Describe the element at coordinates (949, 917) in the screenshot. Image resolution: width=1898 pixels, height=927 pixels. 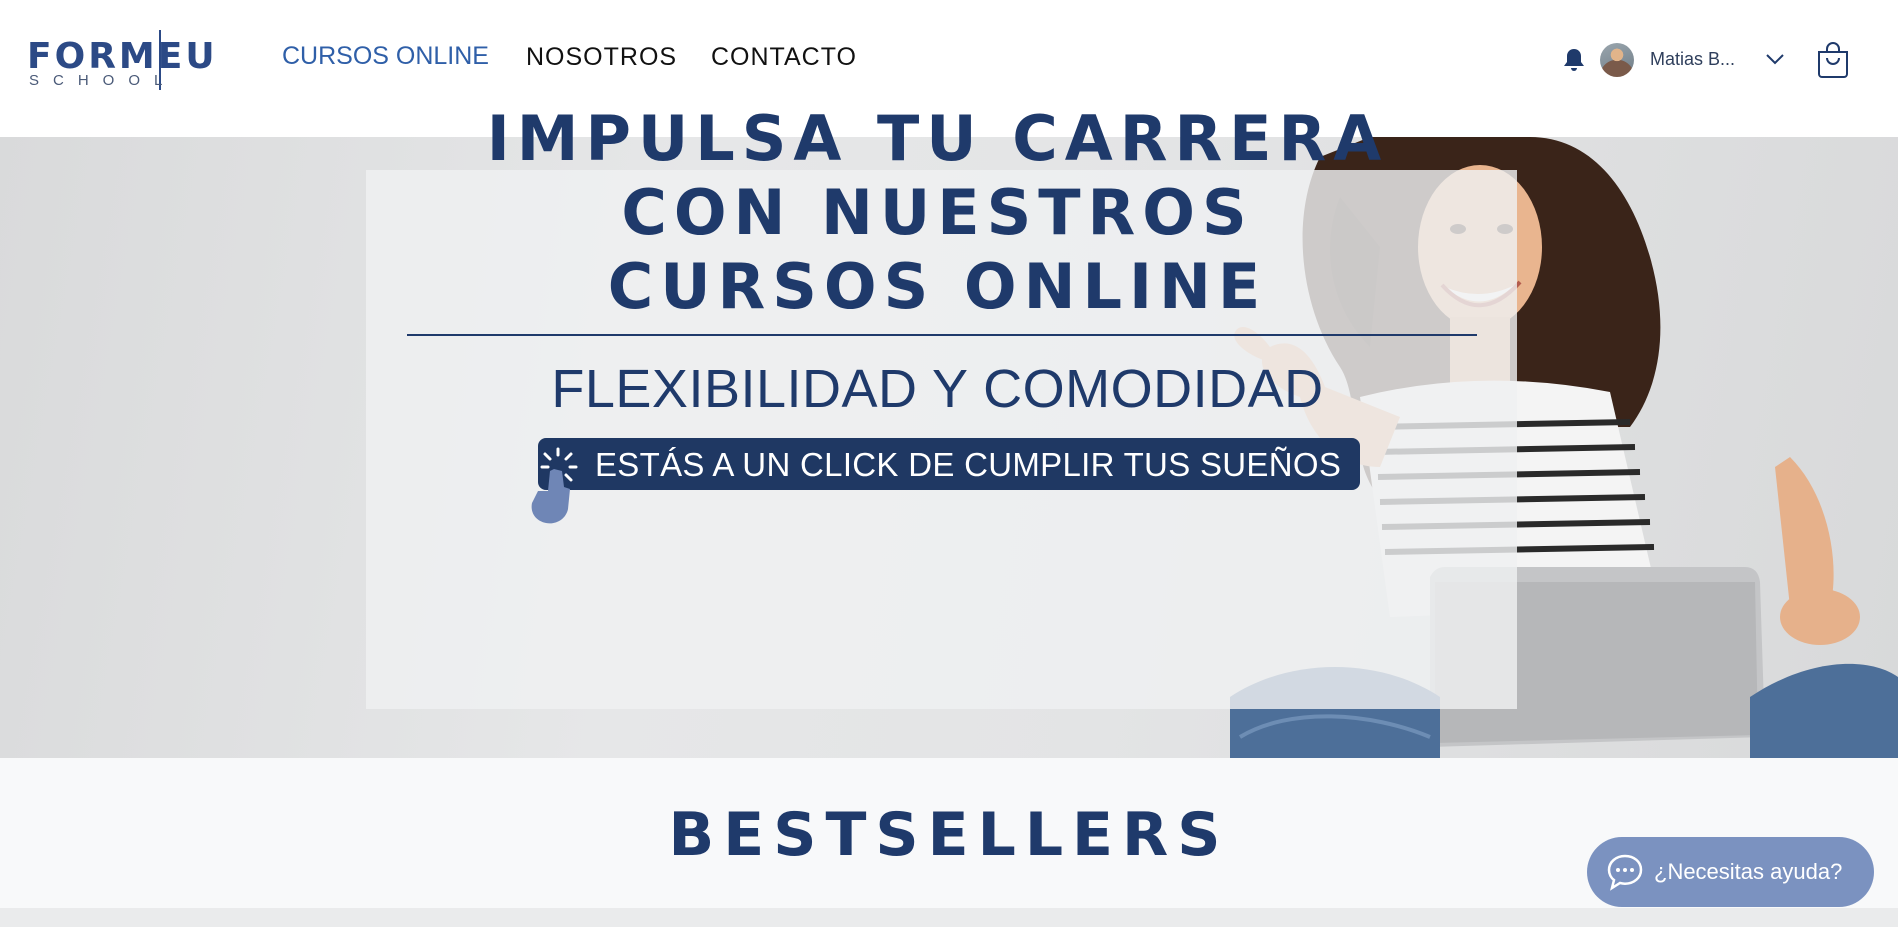
I see `section-bottom-strip` at that location.